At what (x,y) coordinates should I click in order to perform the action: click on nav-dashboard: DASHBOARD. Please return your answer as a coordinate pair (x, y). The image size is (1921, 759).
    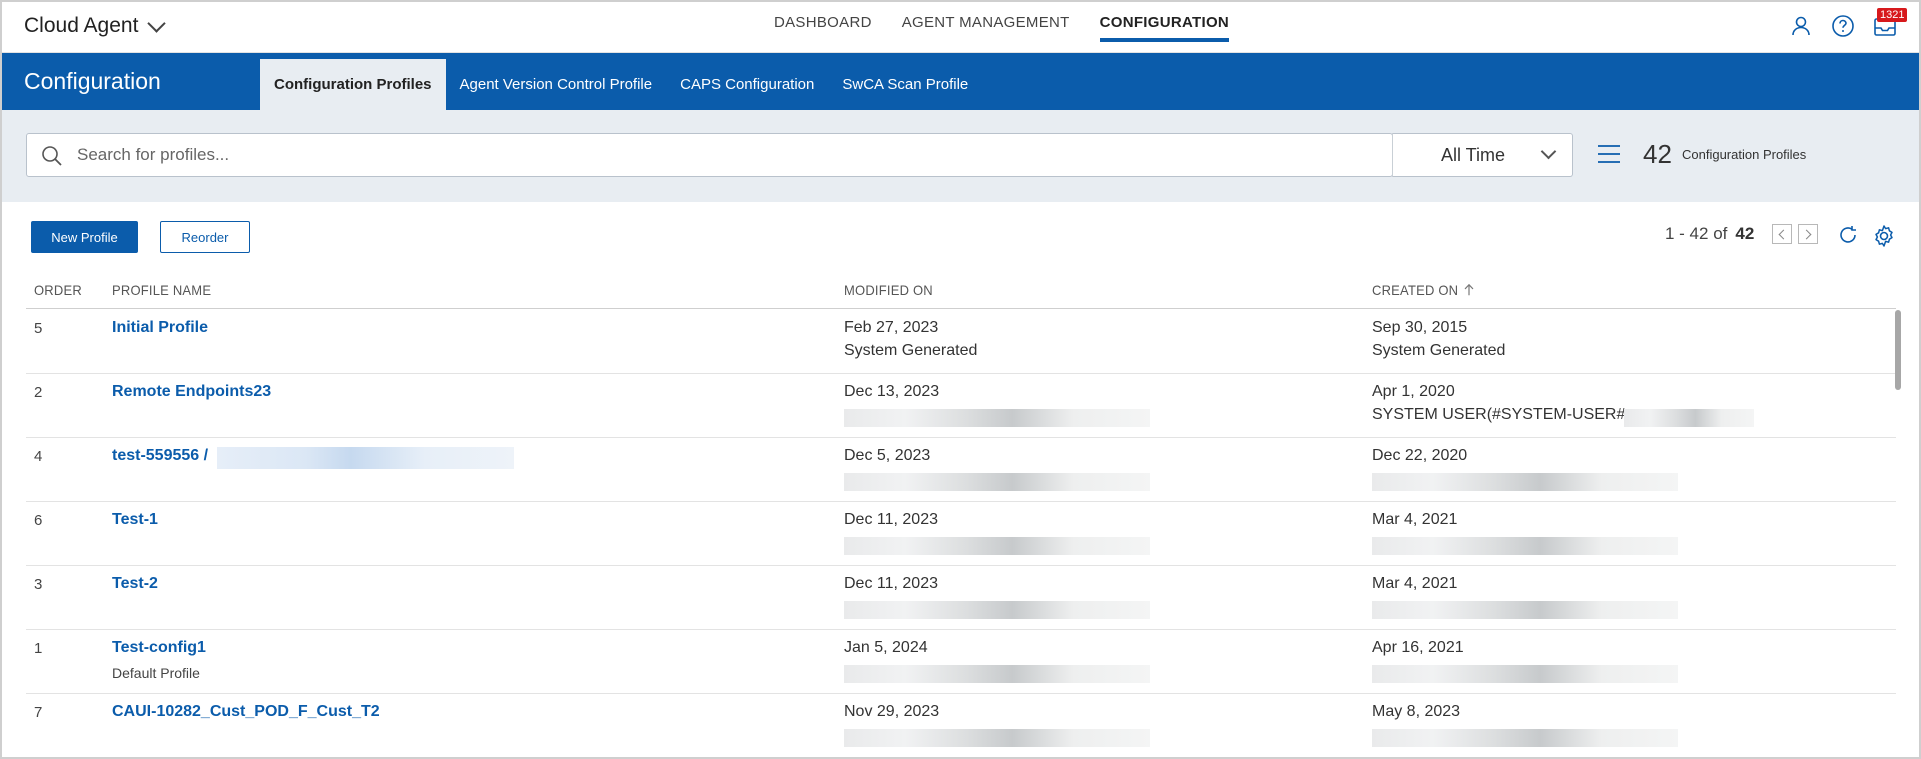
    Looking at the image, I should click on (823, 22).